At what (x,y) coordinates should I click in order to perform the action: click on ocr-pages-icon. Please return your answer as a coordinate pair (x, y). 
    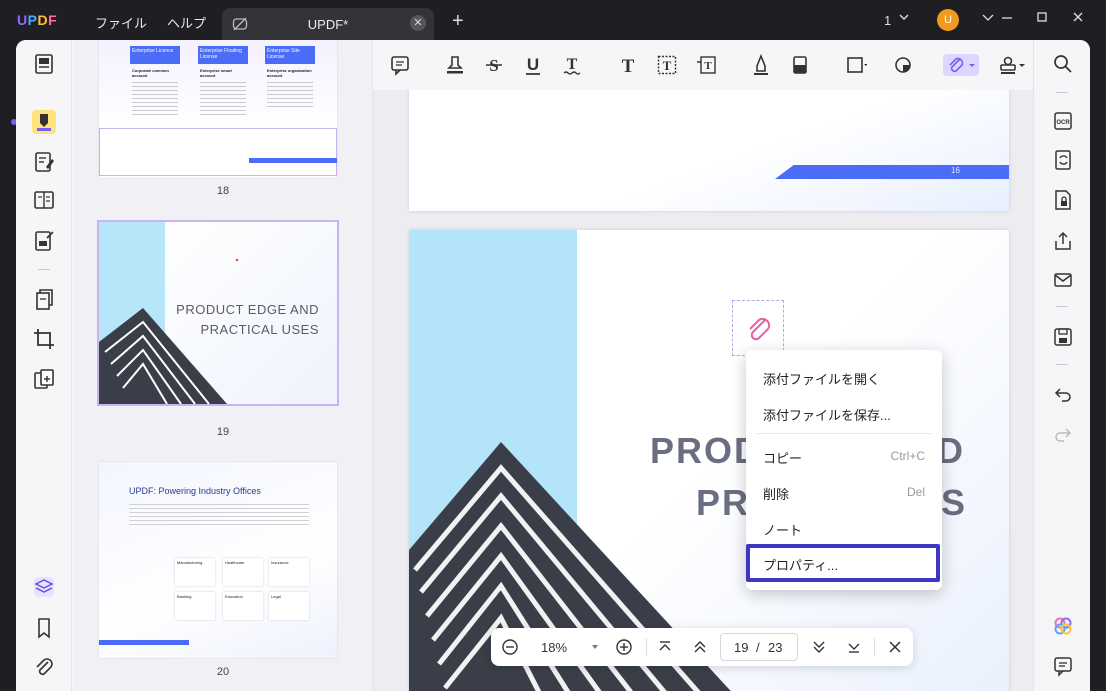
    Looking at the image, I should click on (44, 300).